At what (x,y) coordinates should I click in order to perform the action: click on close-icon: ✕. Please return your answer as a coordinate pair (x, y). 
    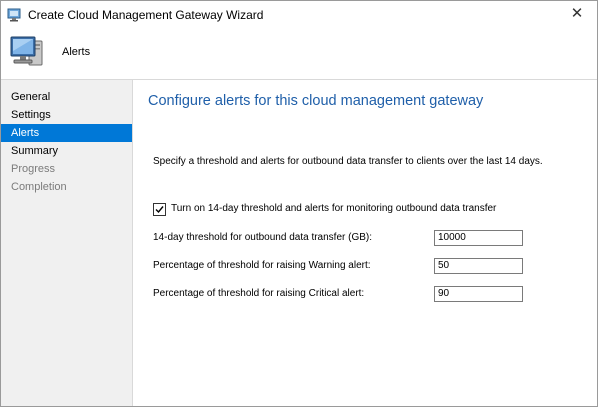
    Looking at the image, I should click on (577, 14).